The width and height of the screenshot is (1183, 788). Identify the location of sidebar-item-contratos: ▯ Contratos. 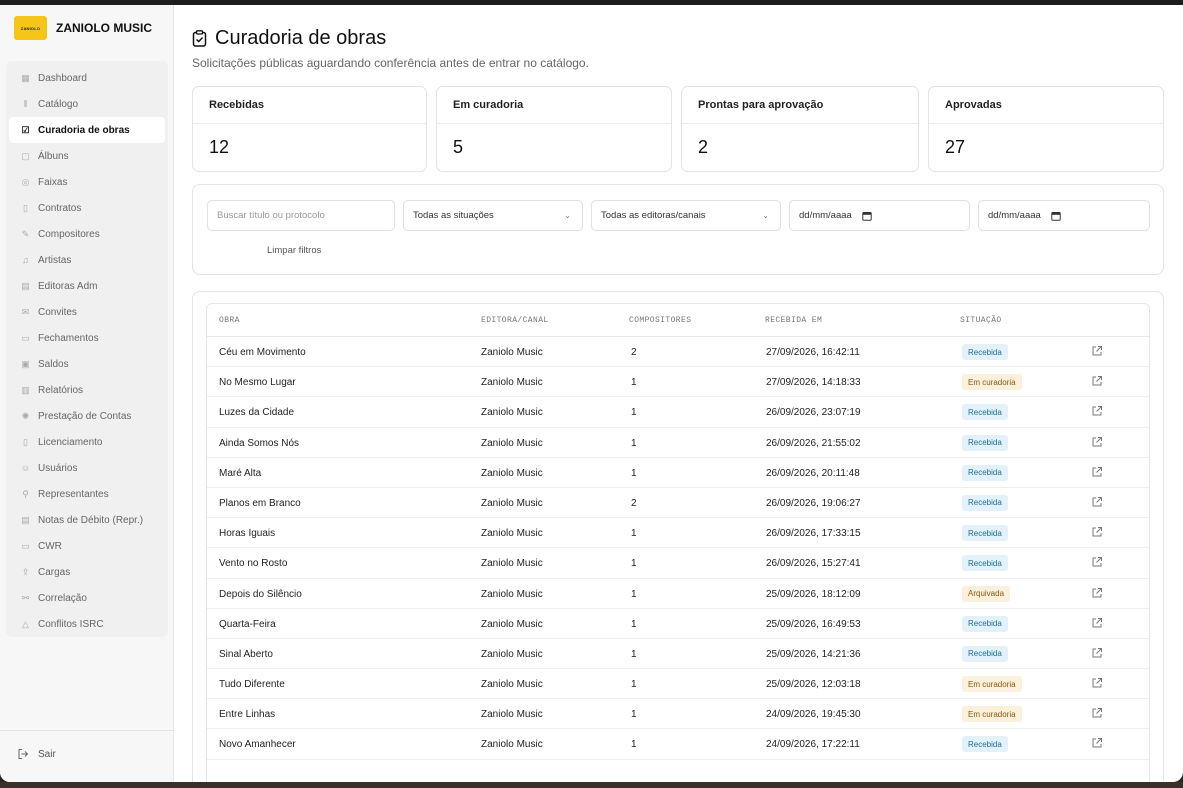
(87, 208).